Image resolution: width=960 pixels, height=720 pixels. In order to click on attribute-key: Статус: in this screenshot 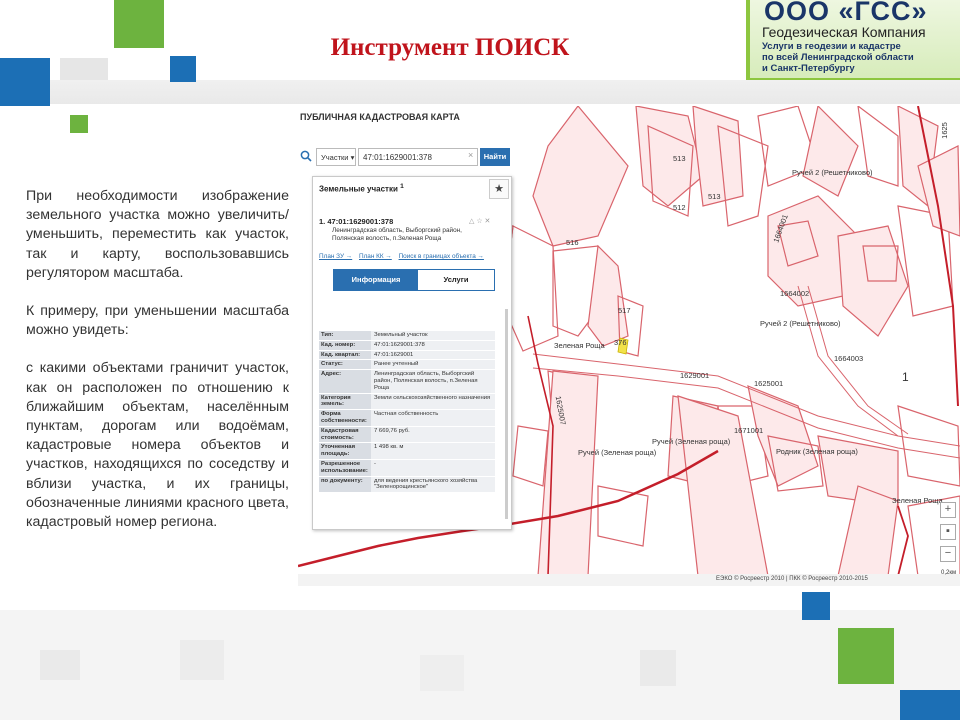, I will do `click(345, 365)`.